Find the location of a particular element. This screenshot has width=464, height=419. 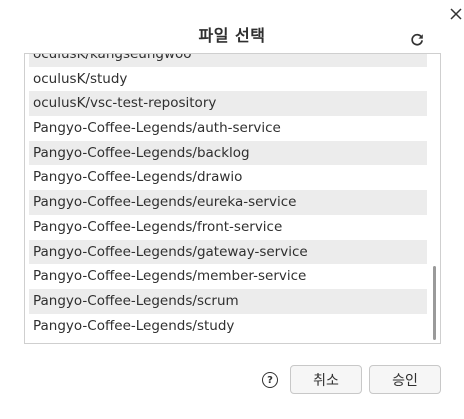

dialog-title: 파일 선택 is located at coordinates (232, 35).